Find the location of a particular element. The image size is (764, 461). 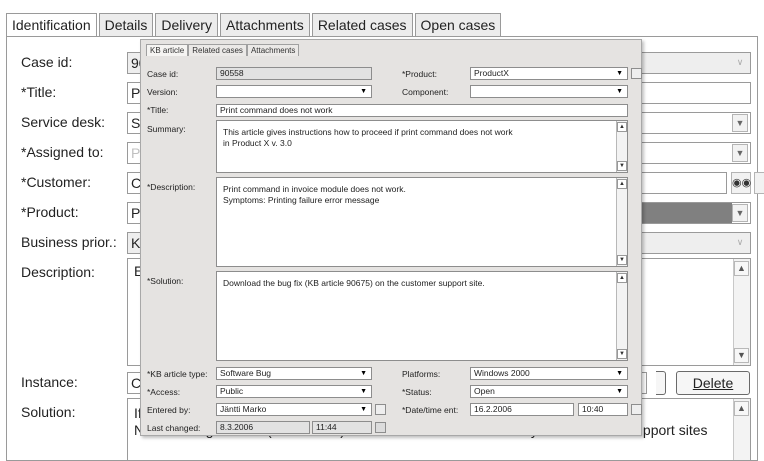

dlg-case-id-value: 90558 is located at coordinates (232, 73).